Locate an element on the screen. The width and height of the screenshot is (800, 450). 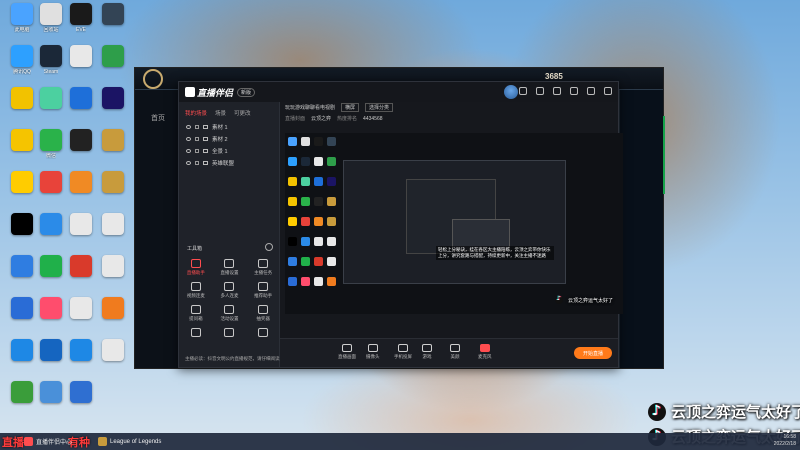
toolbox-item: 直播助手 is located at coordinates (196, 267).